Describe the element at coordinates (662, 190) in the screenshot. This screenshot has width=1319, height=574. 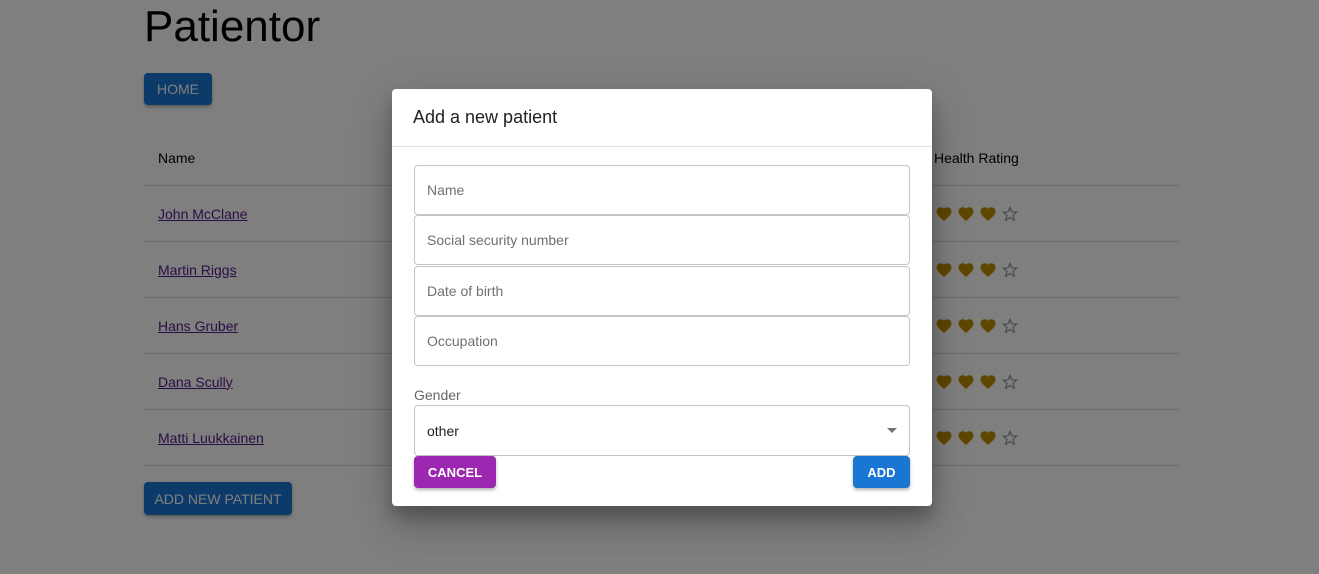
I see `name-field: Name` at that location.